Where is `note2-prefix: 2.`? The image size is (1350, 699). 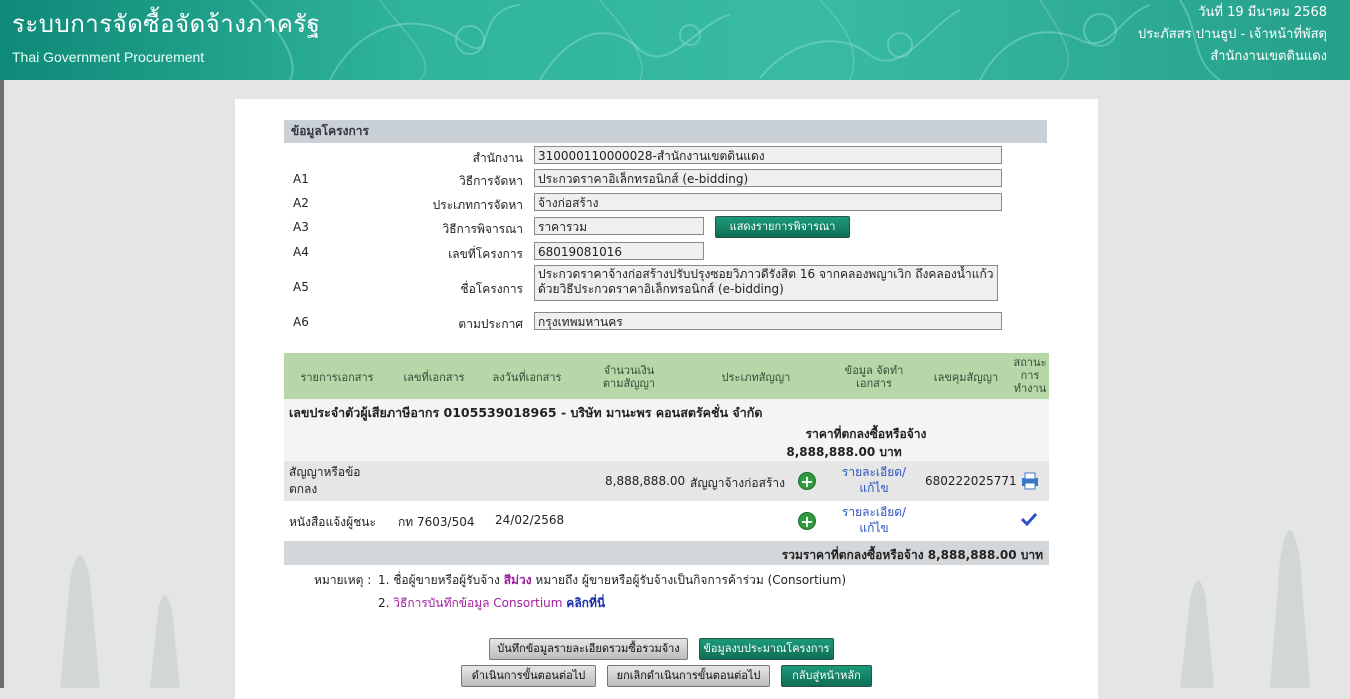
note2-prefix: 2. is located at coordinates (384, 603).